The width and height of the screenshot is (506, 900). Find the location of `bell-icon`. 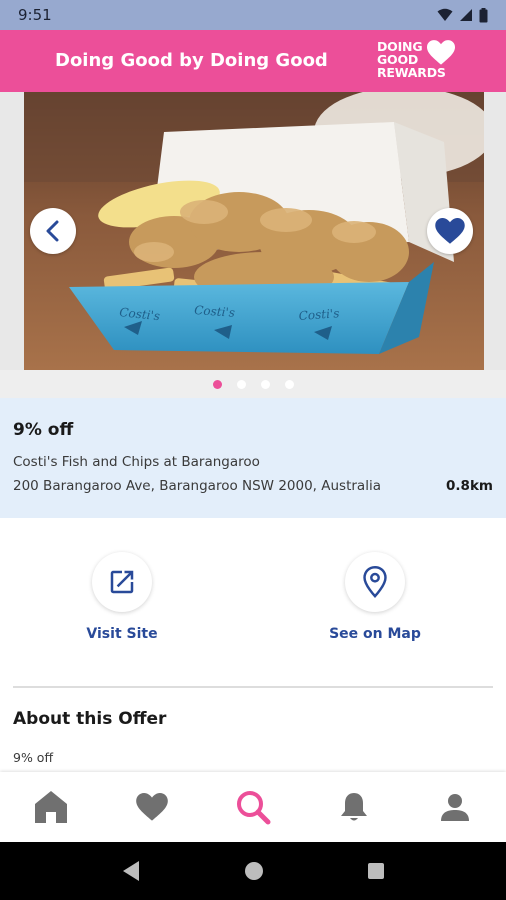

bell-icon is located at coordinates (354, 807).